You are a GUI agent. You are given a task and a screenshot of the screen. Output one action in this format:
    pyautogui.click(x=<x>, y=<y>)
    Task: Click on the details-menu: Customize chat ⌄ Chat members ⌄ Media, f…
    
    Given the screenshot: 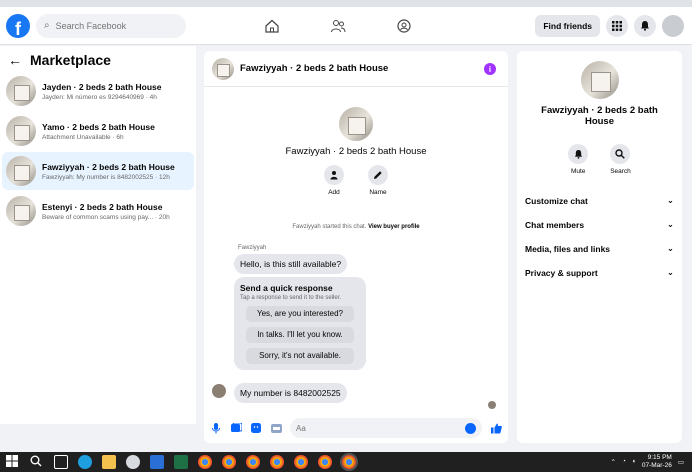 What is the action you would take?
    pyautogui.click(x=599, y=237)
    